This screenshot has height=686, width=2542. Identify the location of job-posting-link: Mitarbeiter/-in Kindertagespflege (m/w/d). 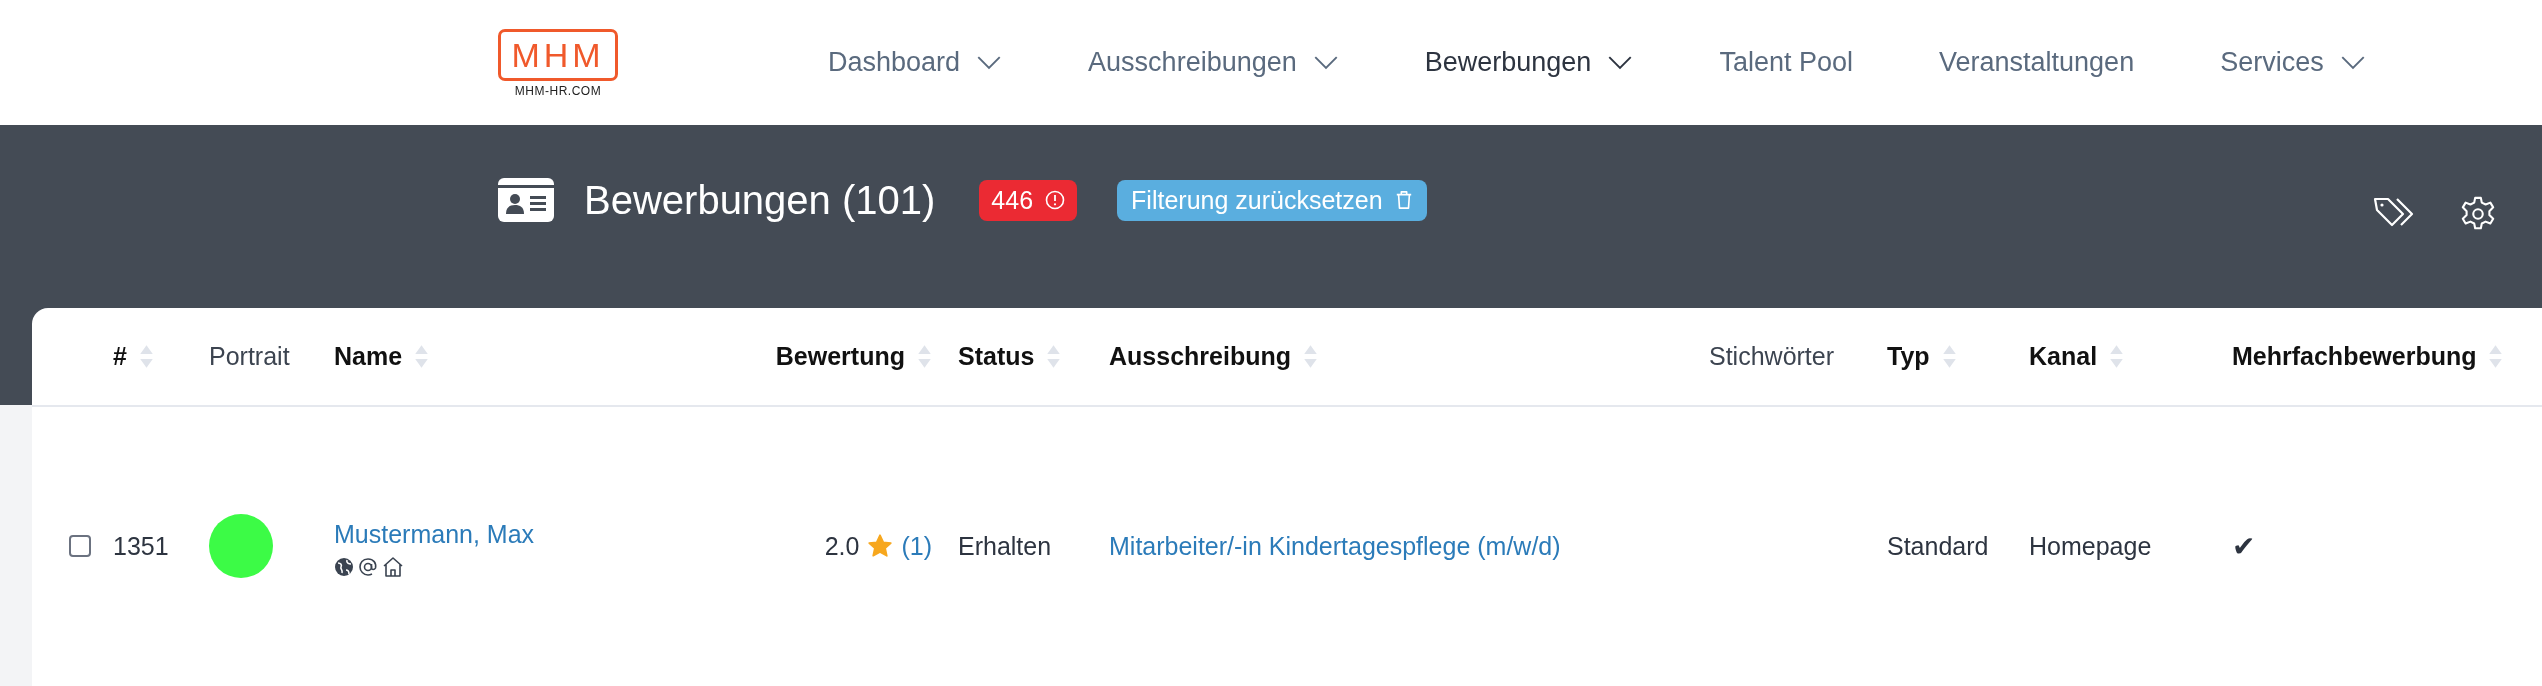
(1335, 546).